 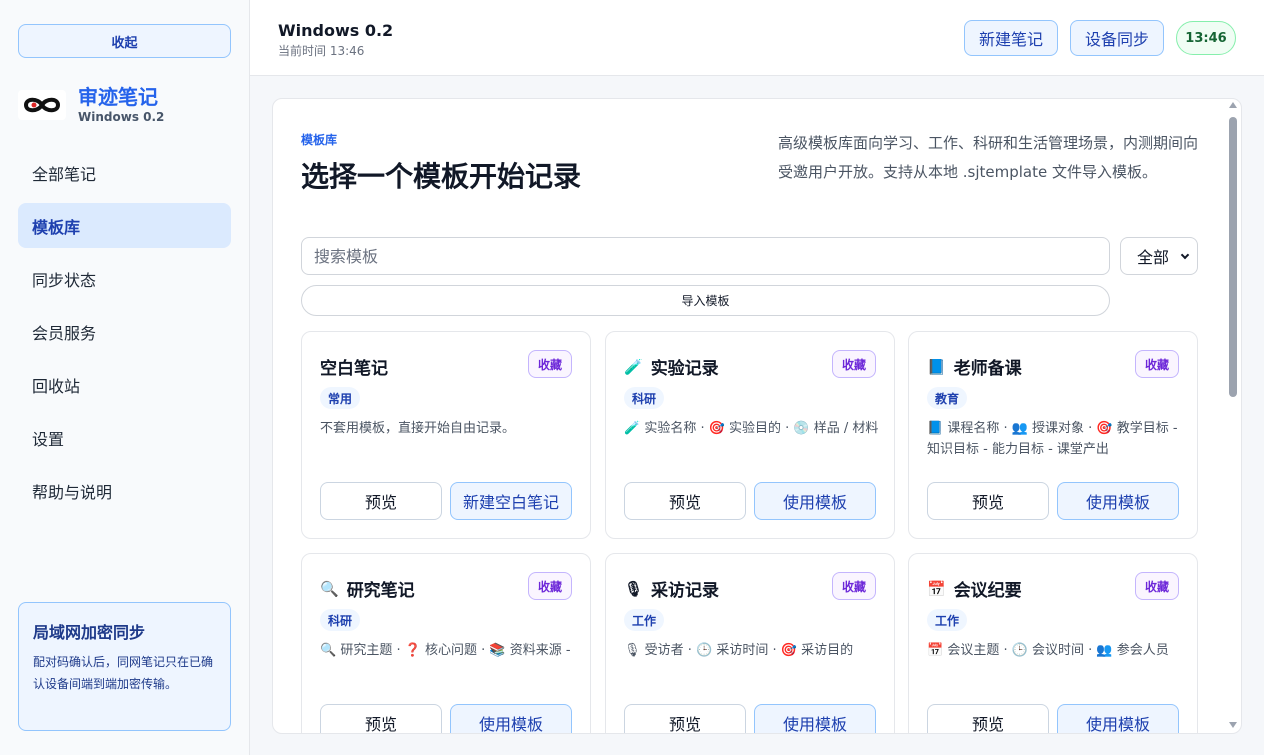 What do you see at coordinates (329, 588) in the screenshot?
I see `magnifier-icon: 🔍` at bounding box center [329, 588].